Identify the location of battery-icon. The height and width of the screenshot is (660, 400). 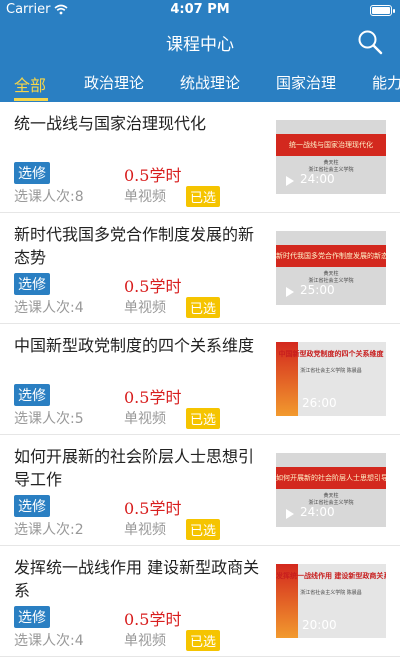
(382, 10).